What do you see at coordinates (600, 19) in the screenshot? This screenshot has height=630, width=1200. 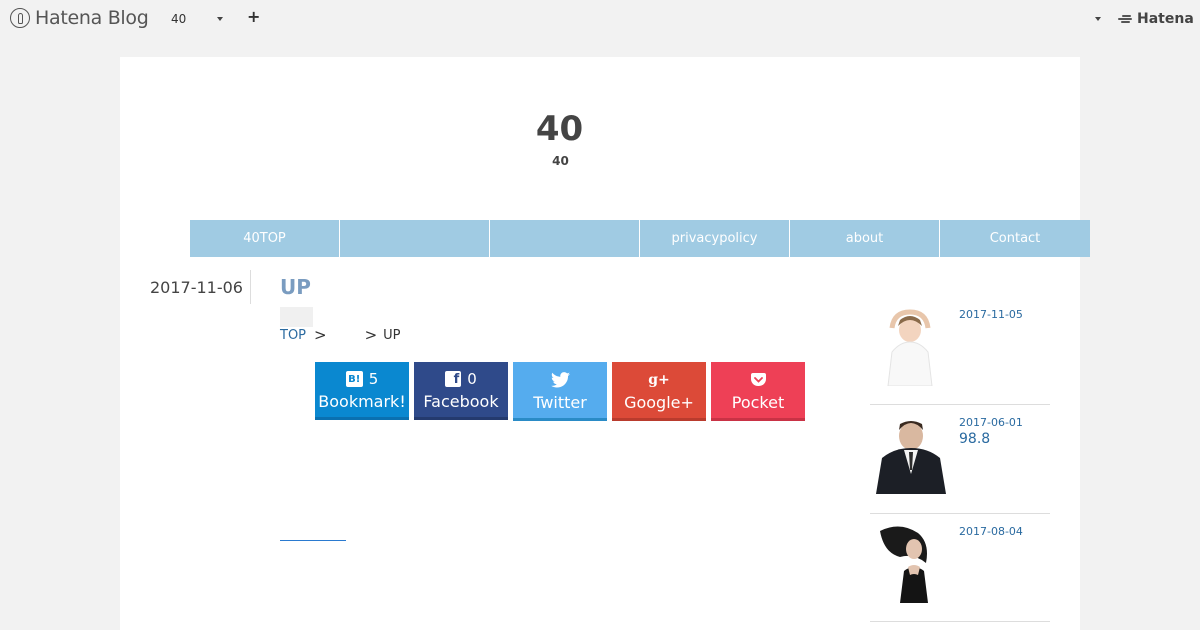 I see `top-bar: Hatena Blog 40 + Hatena` at bounding box center [600, 19].